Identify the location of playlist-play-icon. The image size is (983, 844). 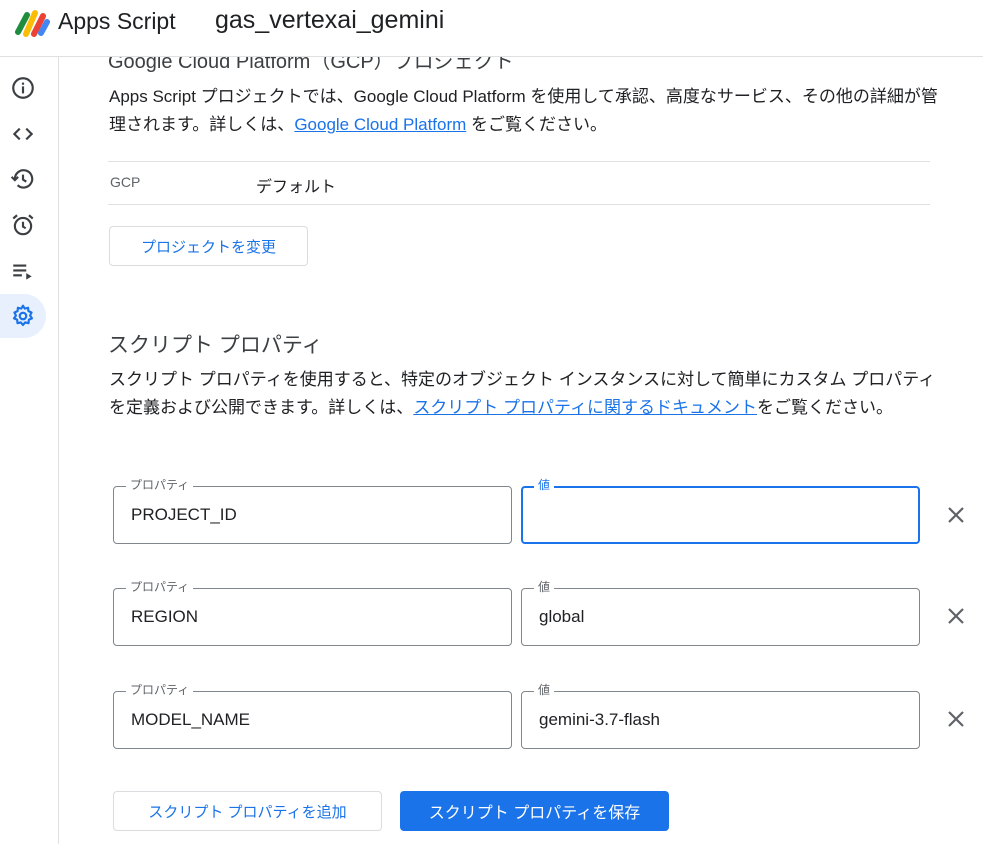
(22, 272).